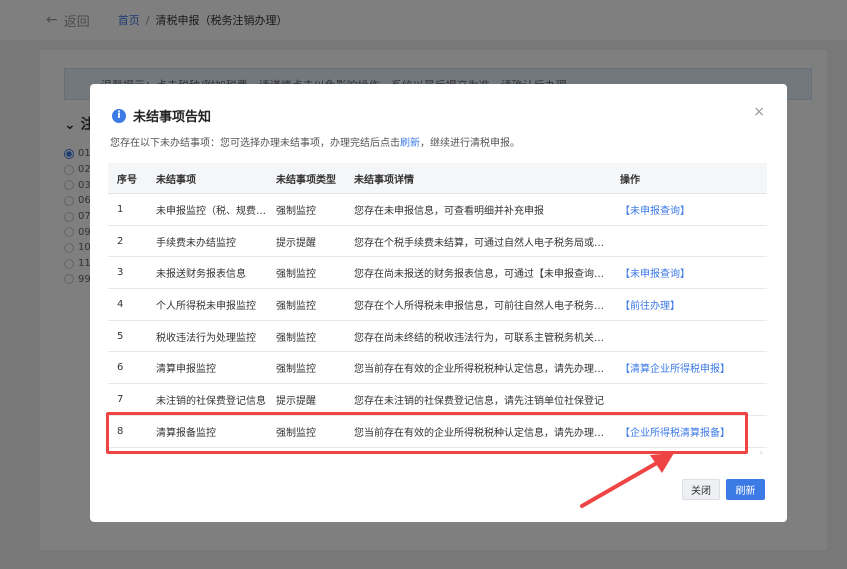 This screenshot has height=569, width=847. What do you see at coordinates (206, 338) in the screenshot?
I see `row-item: 税收违法行为处理监控` at bounding box center [206, 338].